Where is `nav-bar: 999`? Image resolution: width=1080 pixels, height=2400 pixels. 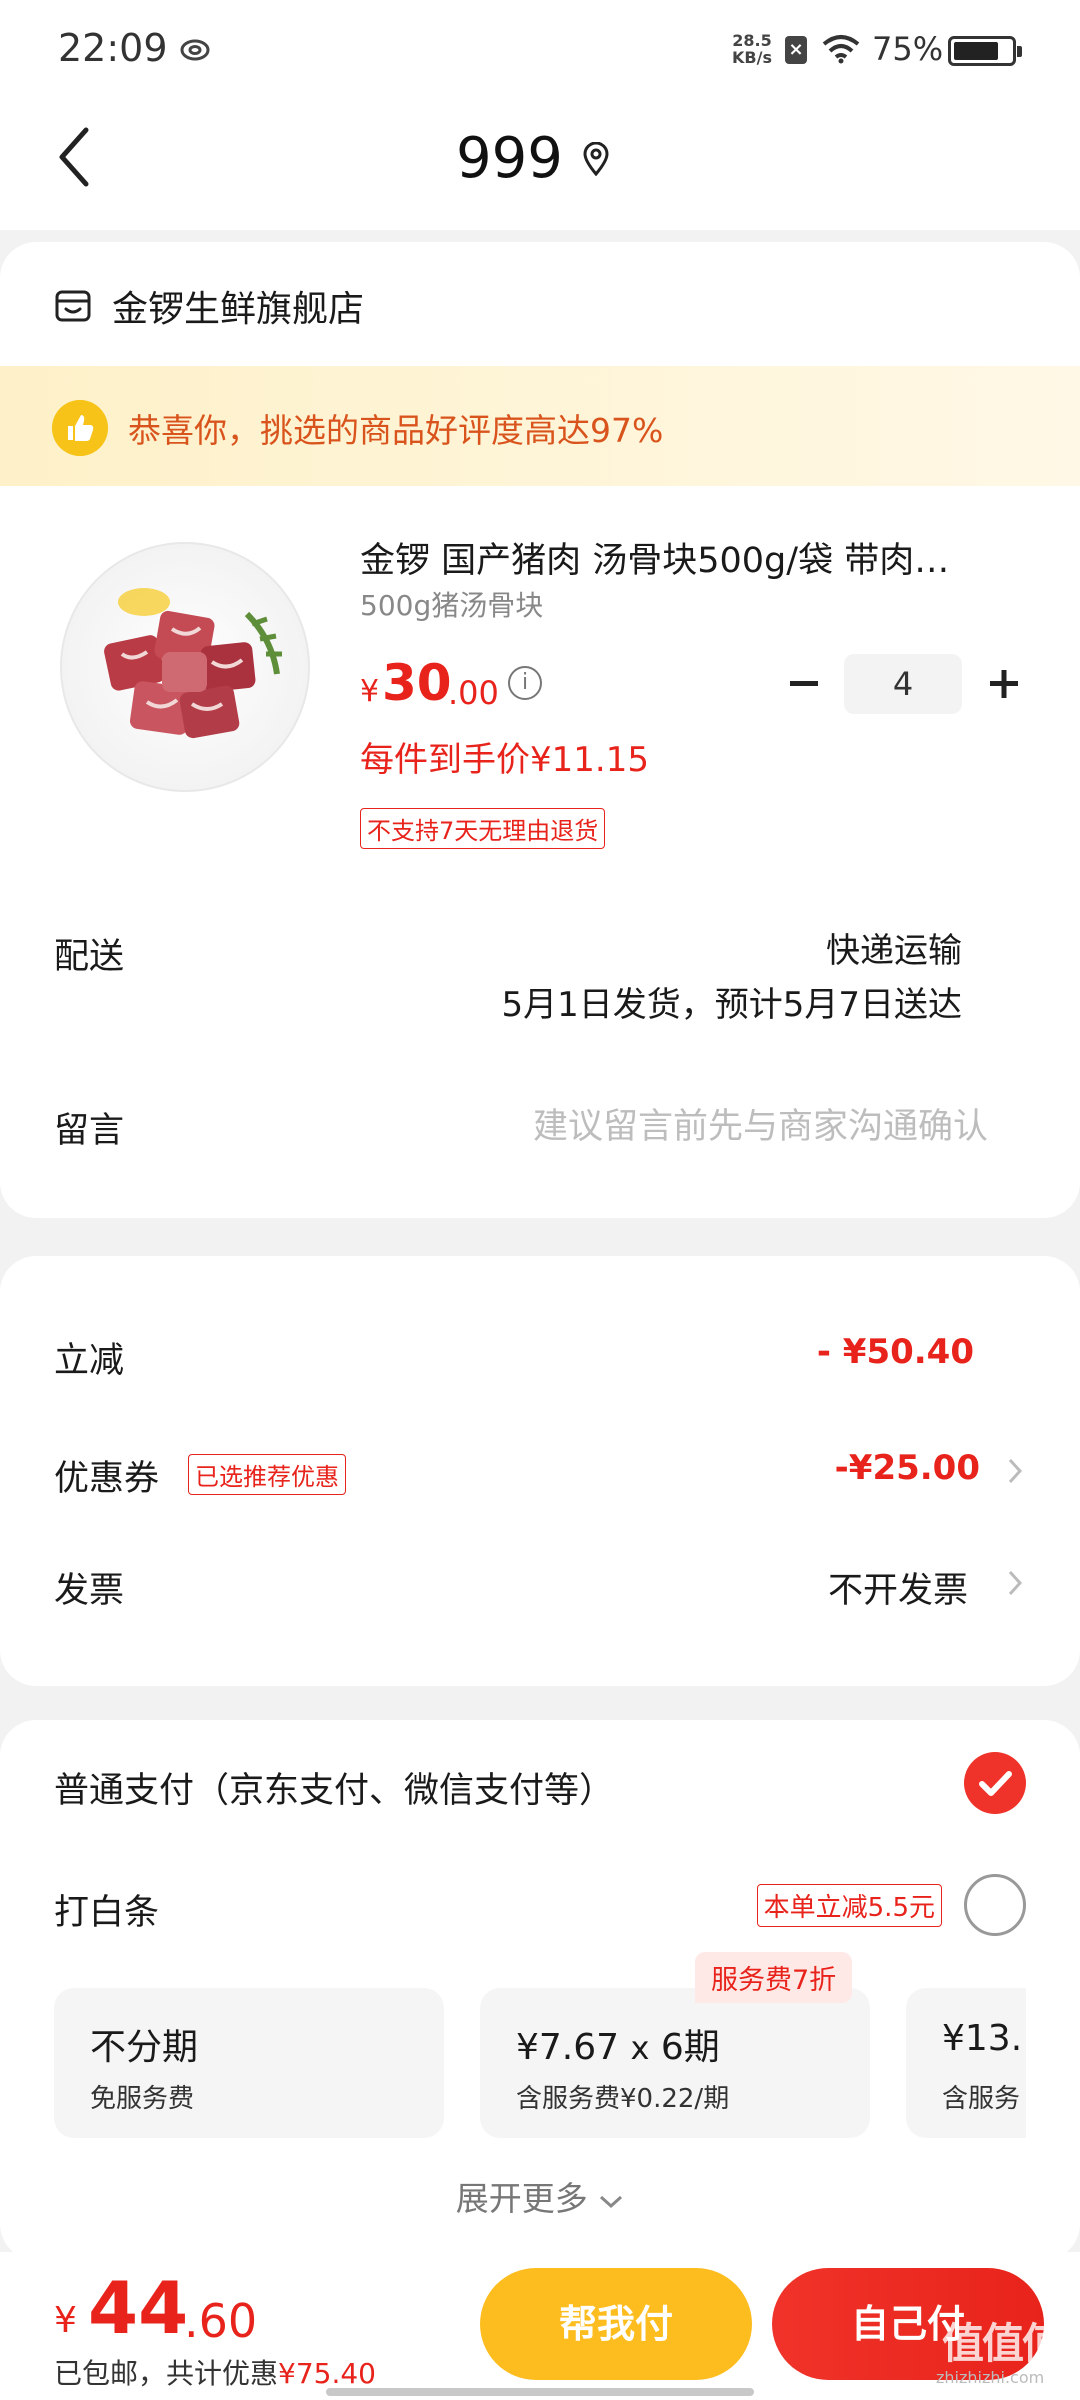 nav-bar: 999 is located at coordinates (540, 165).